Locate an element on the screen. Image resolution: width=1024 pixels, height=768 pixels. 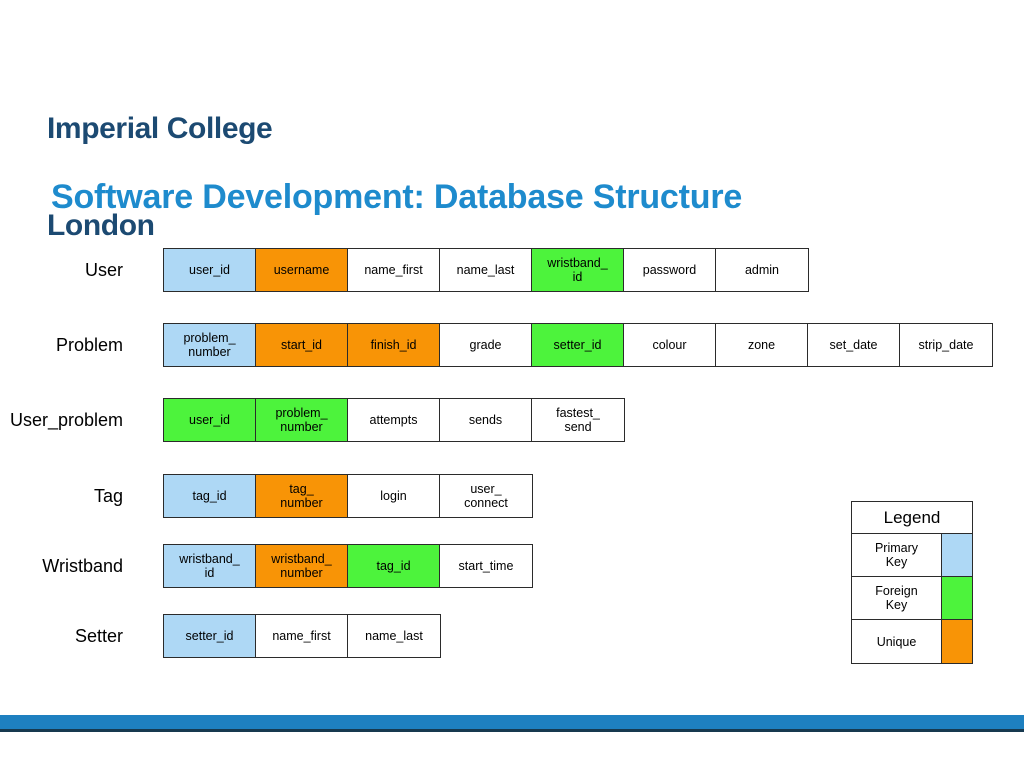
legend-row: Foreign Key is located at coordinates (912, 598).